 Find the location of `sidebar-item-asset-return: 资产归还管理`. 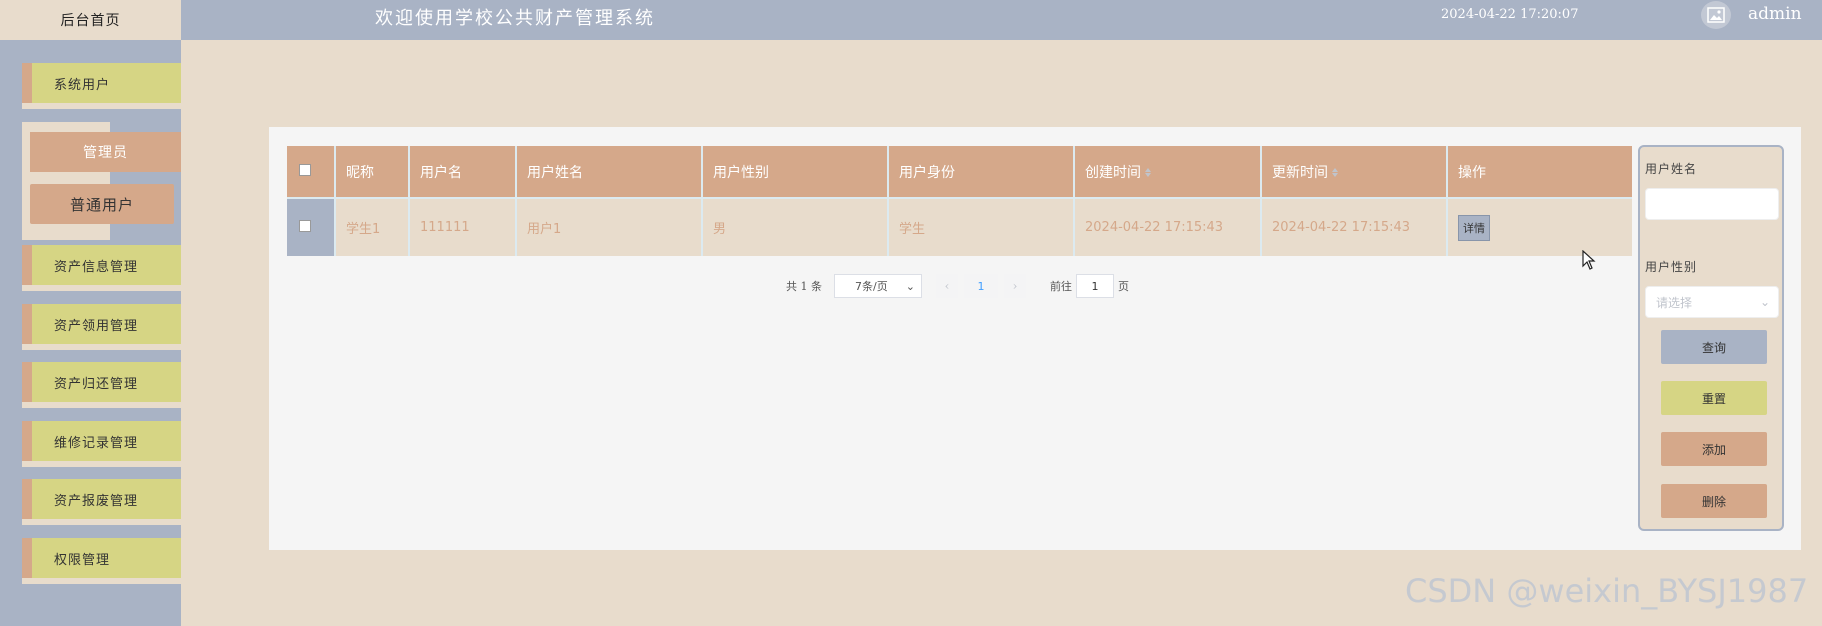

sidebar-item-asset-return: 资产归还管理 is located at coordinates (101, 385).